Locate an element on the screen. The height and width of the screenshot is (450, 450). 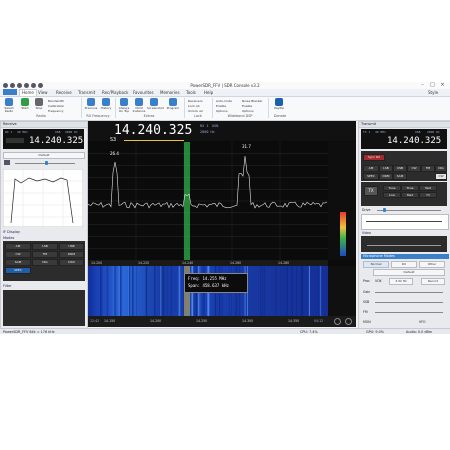
mic-other-button: Other is located at coordinates (432, 264).